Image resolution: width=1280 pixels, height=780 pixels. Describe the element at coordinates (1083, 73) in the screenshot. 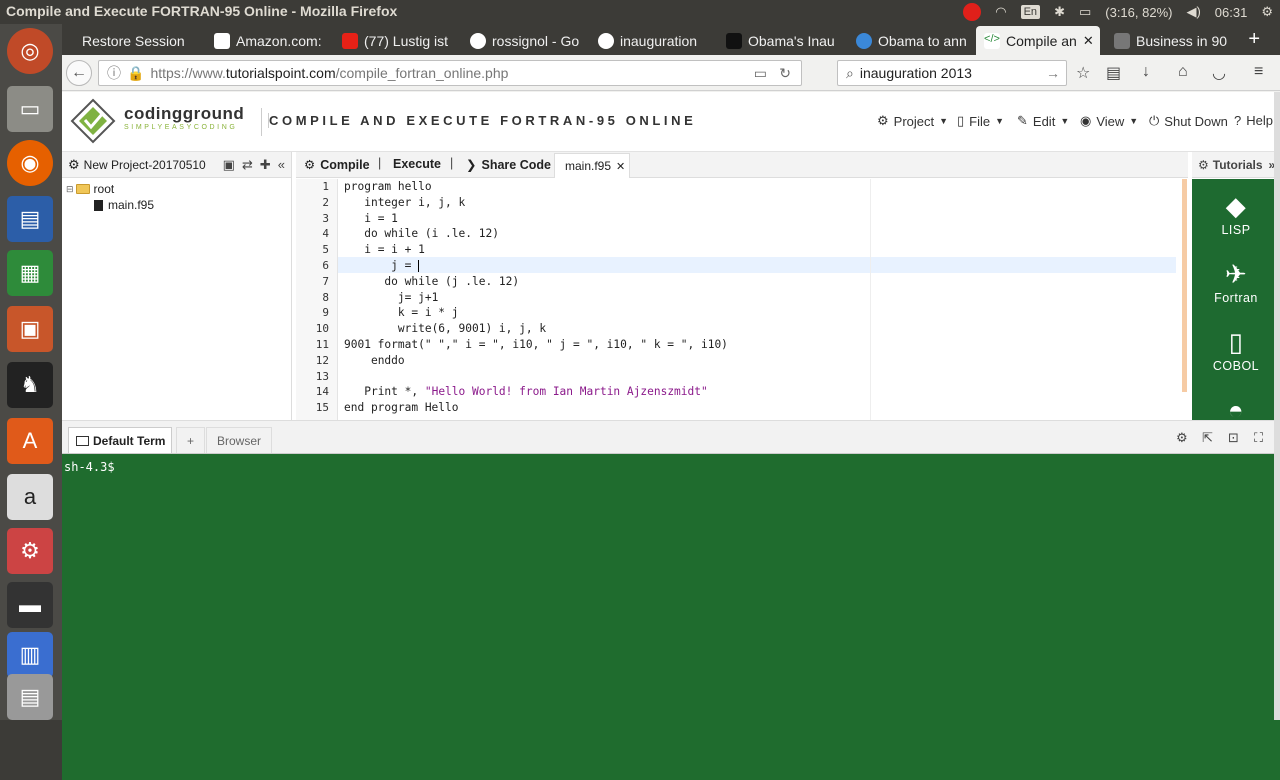

I see `bookmark-star-icon: ☆` at that location.